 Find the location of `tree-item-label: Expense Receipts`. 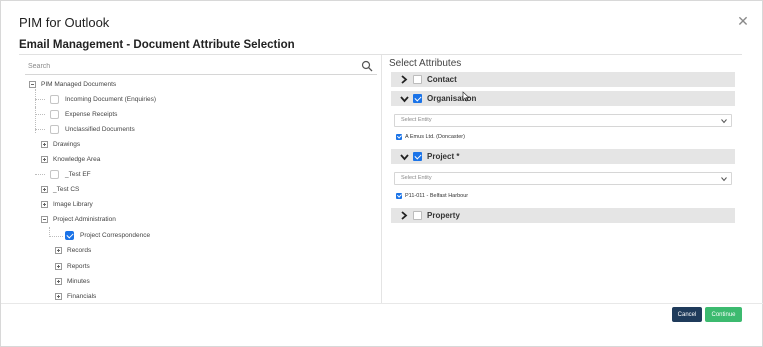

tree-item-label: Expense Receipts is located at coordinates (91, 114).